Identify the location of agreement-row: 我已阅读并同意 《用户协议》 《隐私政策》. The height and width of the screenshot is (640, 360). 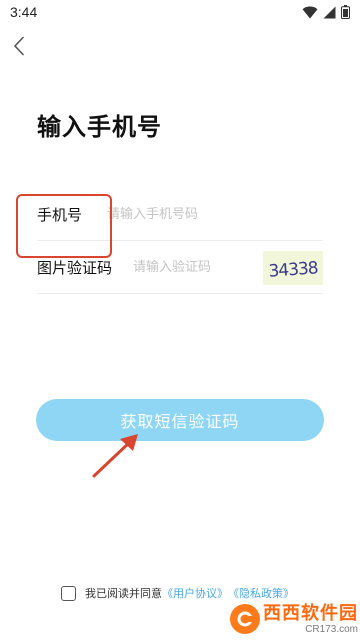
(177, 593).